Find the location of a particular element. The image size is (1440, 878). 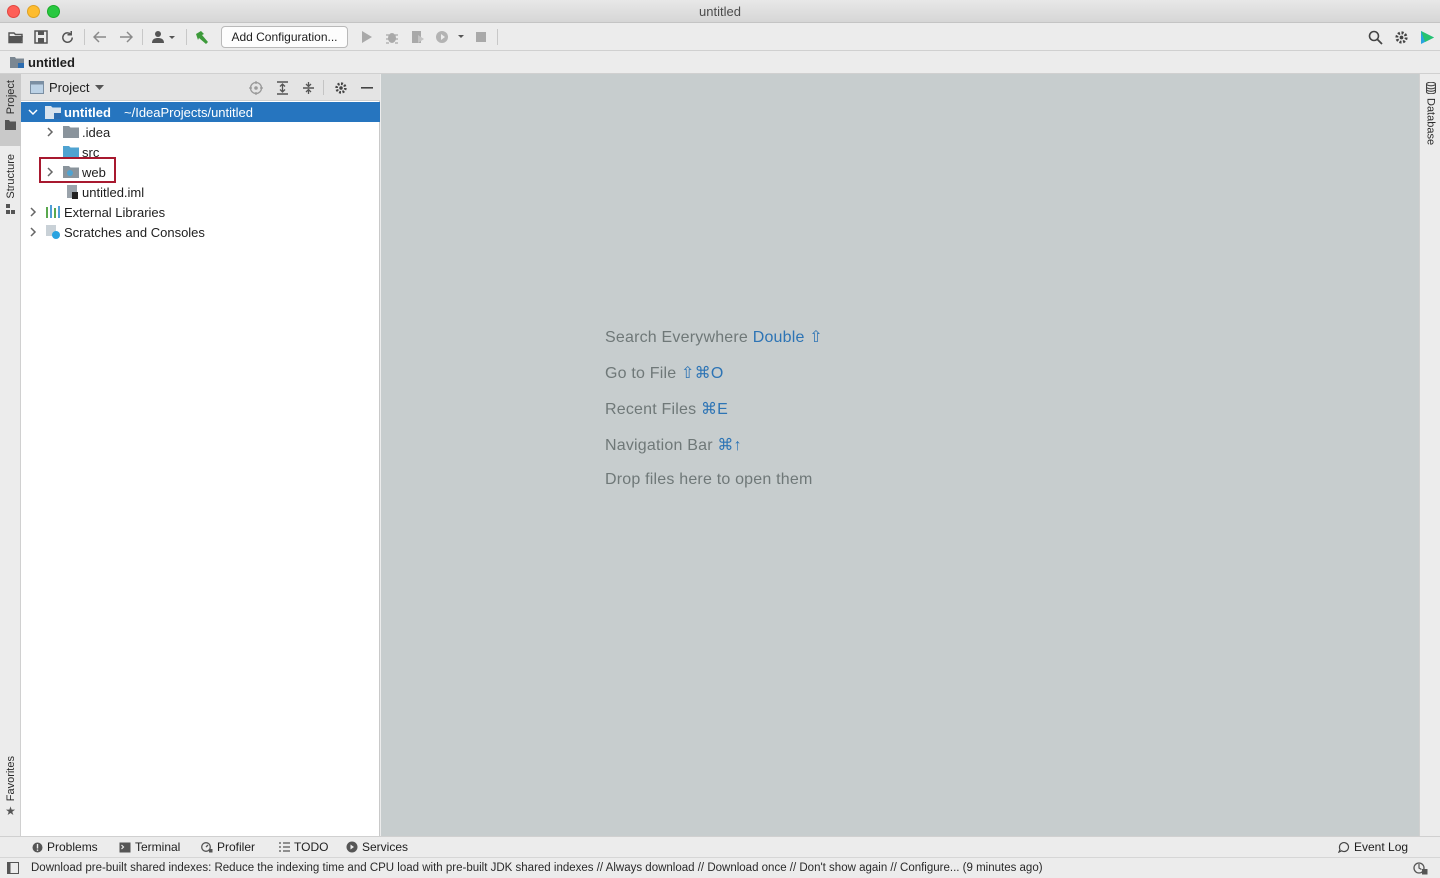

database-tool-tab: Database is located at coordinates (1430, 119).